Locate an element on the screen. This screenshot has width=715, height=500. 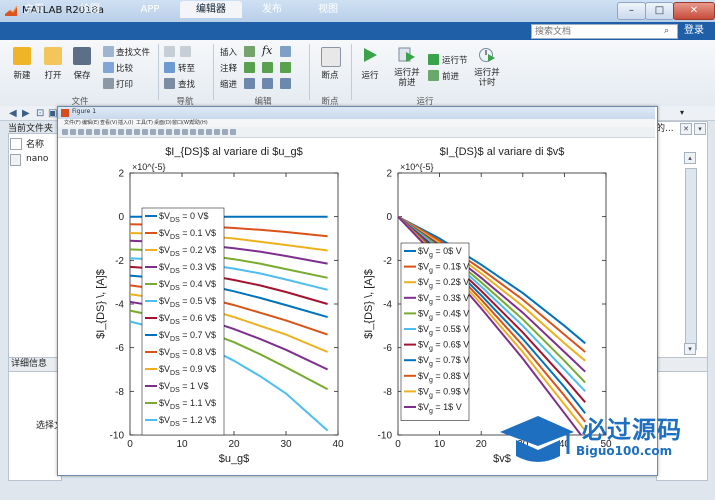
run-and-advance-button: 运行并 前进 is located at coordinates (407, 78).